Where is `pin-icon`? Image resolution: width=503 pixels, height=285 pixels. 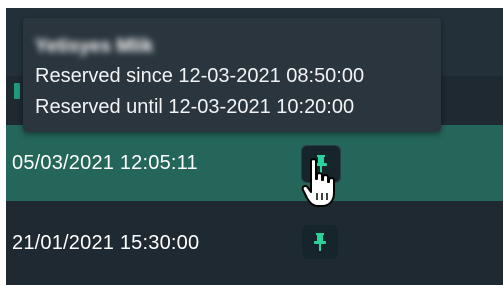
pin-icon is located at coordinates (320, 242).